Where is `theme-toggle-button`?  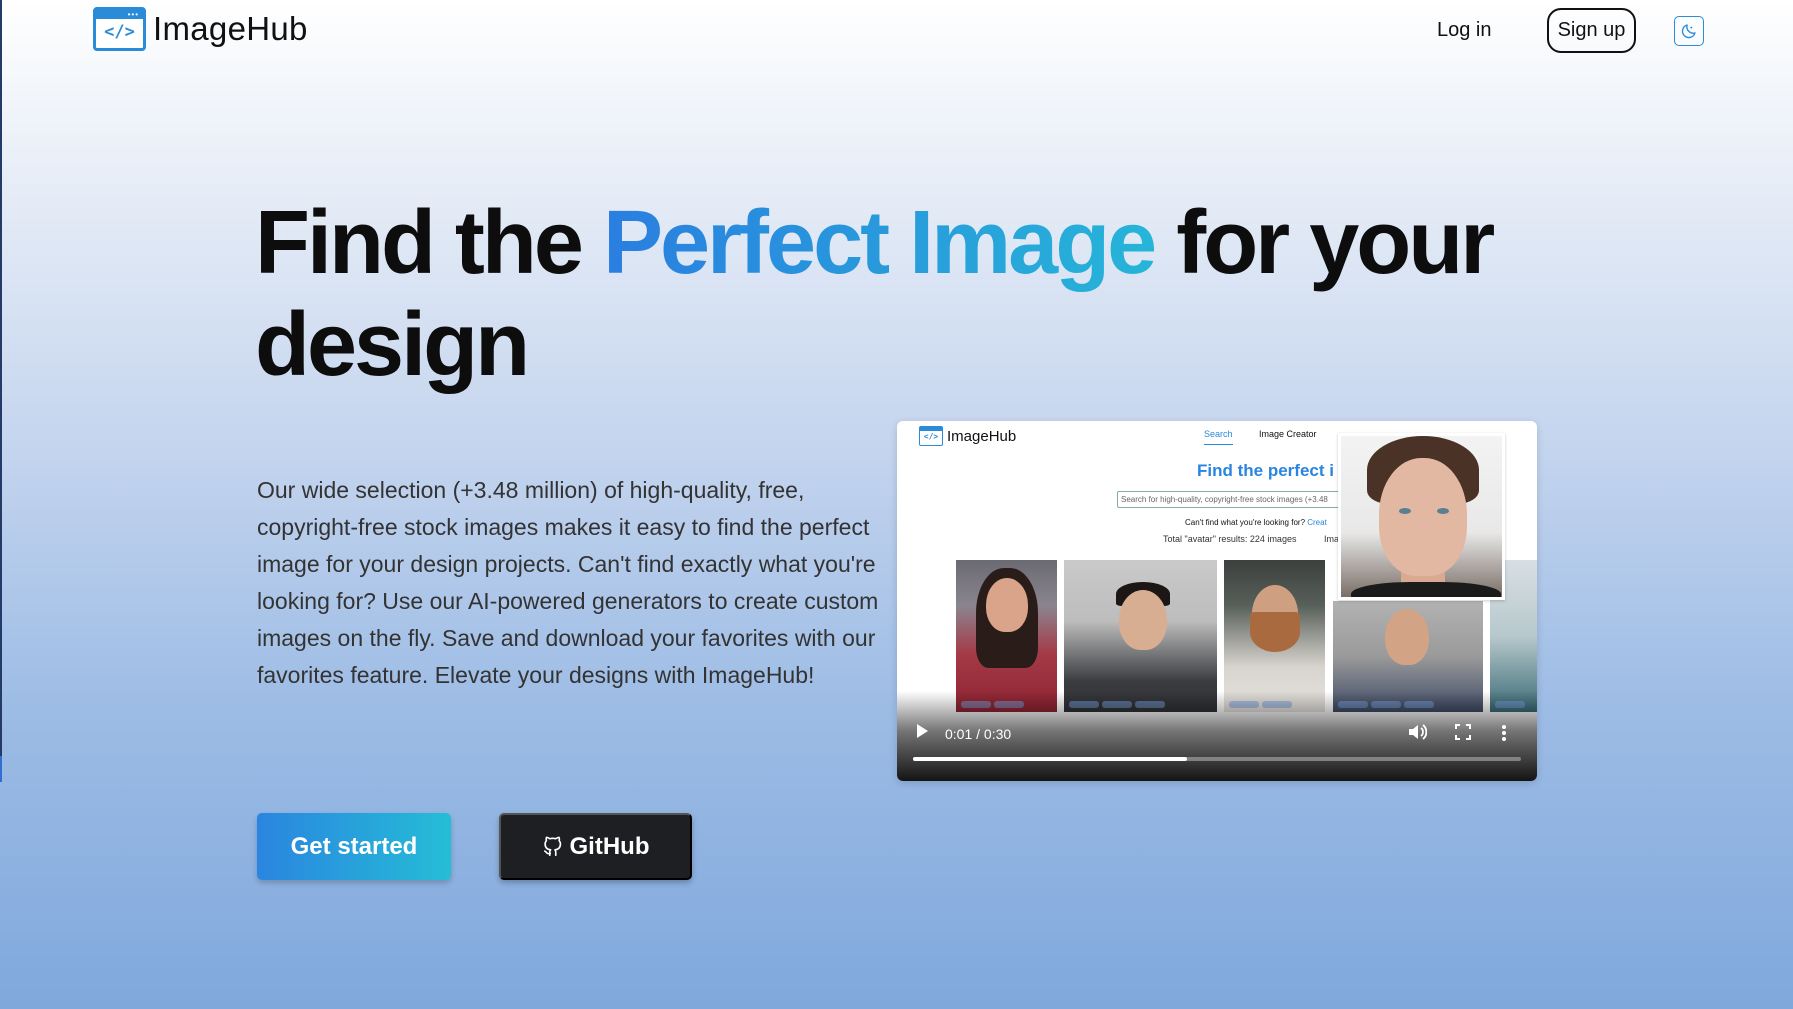
theme-toggle-button is located at coordinates (1689, 31).